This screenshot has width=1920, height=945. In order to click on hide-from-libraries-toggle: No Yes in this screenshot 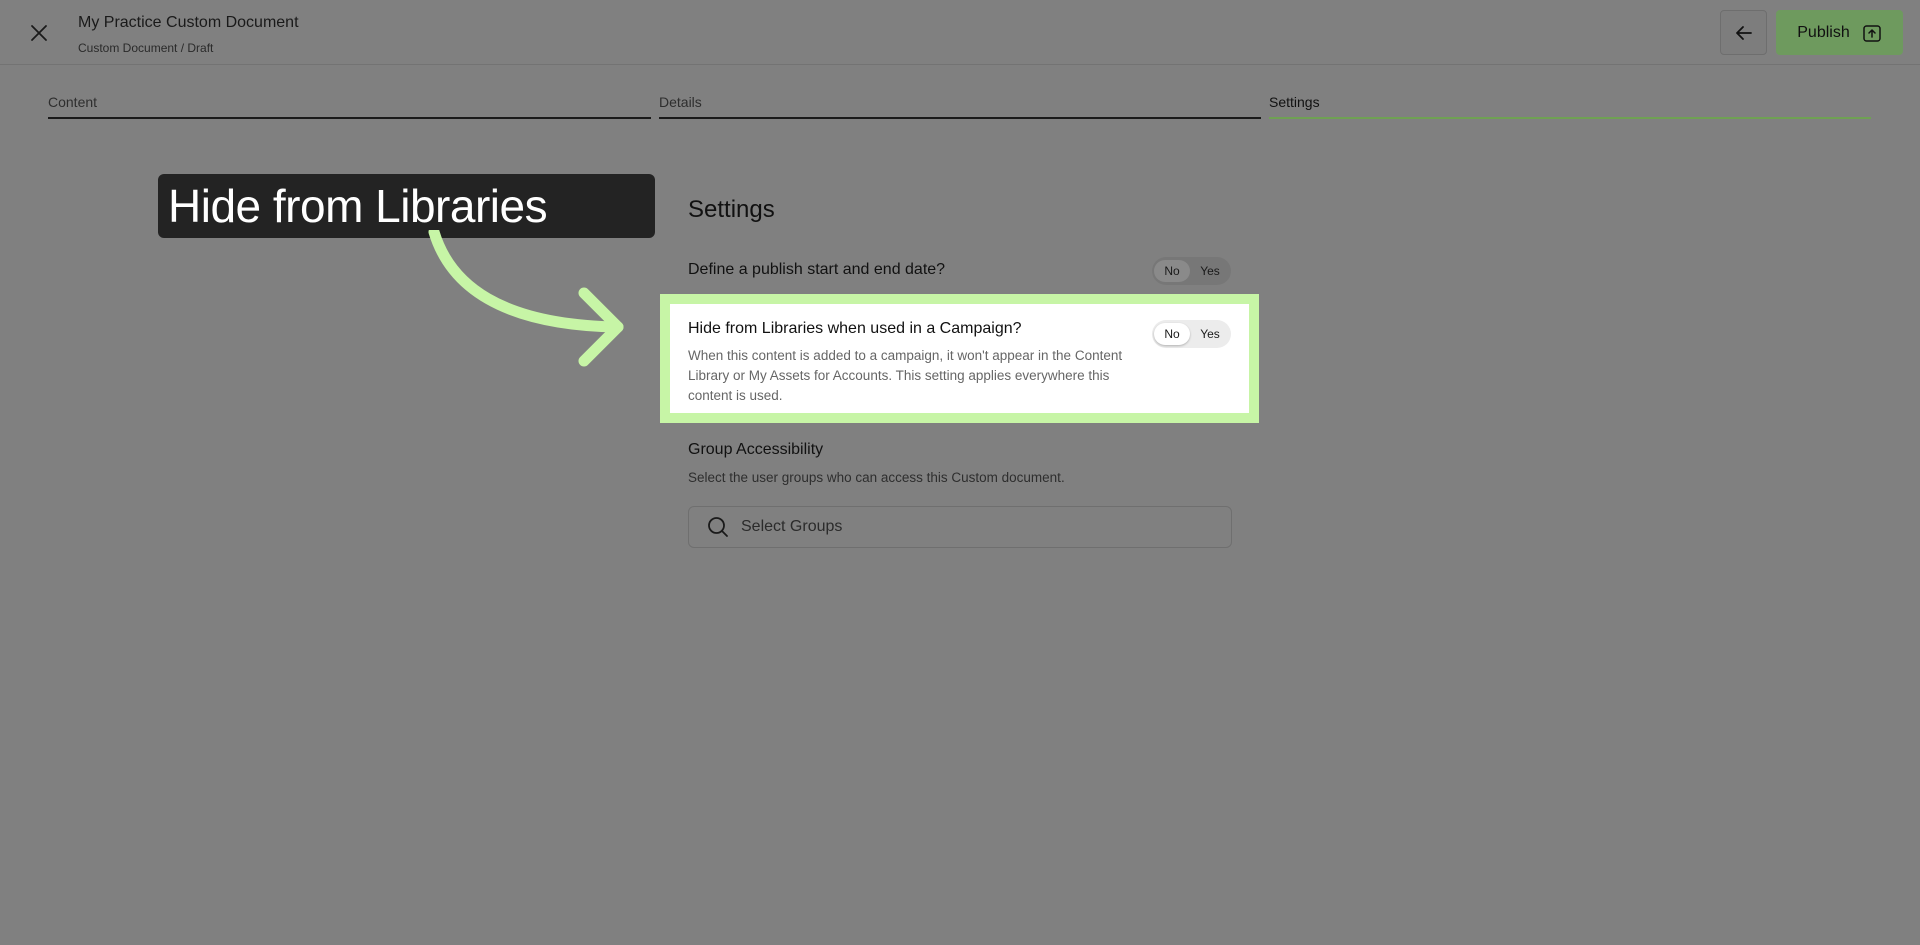, I will do `click(1191, 334)`.